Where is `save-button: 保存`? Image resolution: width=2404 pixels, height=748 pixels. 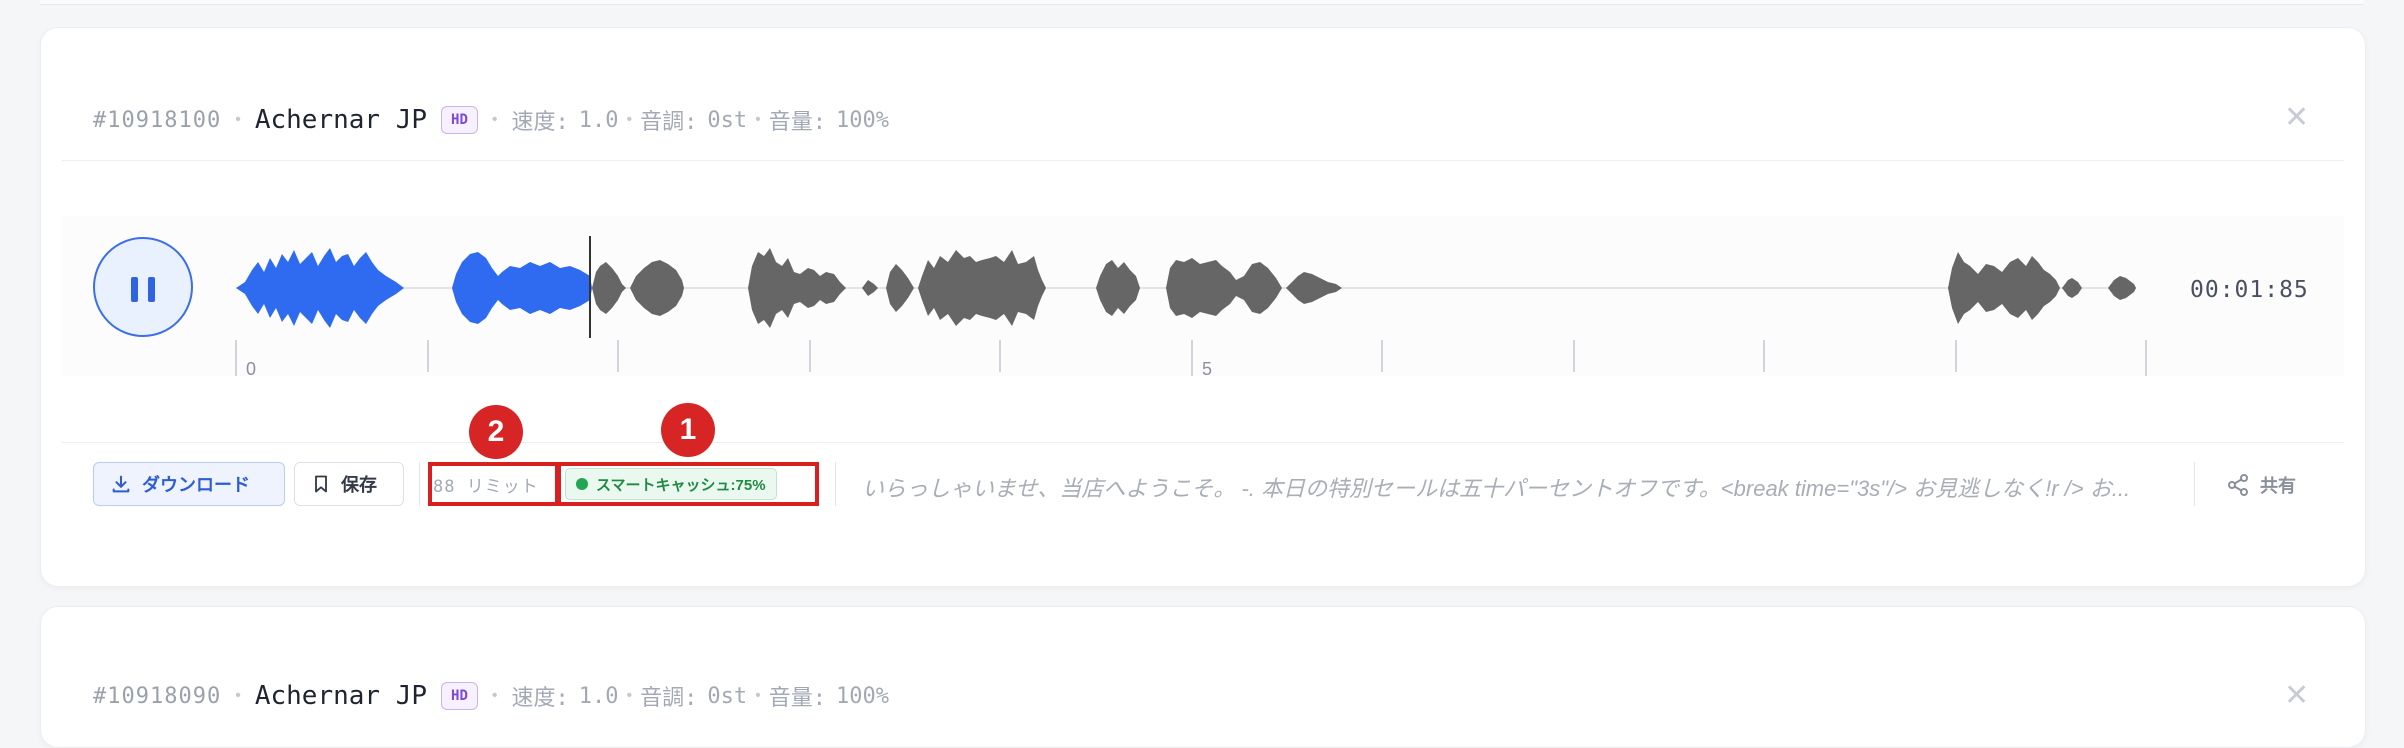 save-button: 保存 is located at coordinates (349, 484).